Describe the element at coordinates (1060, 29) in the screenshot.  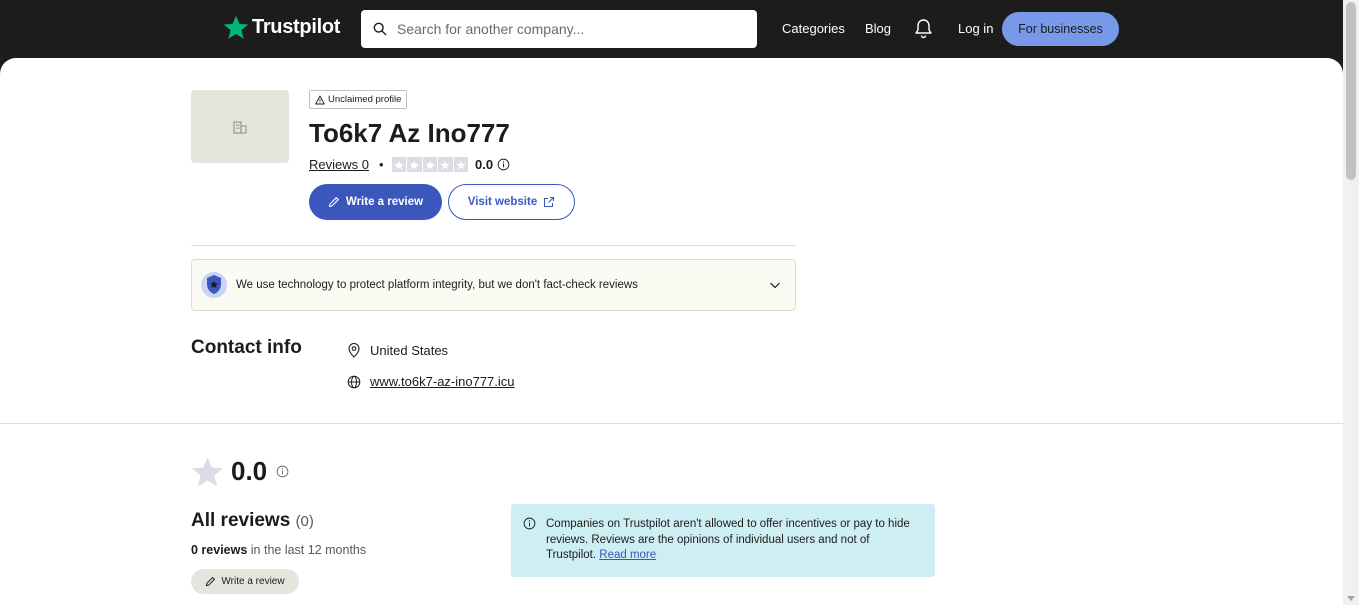
I see `for-businesses-button: For businesses` at that location.